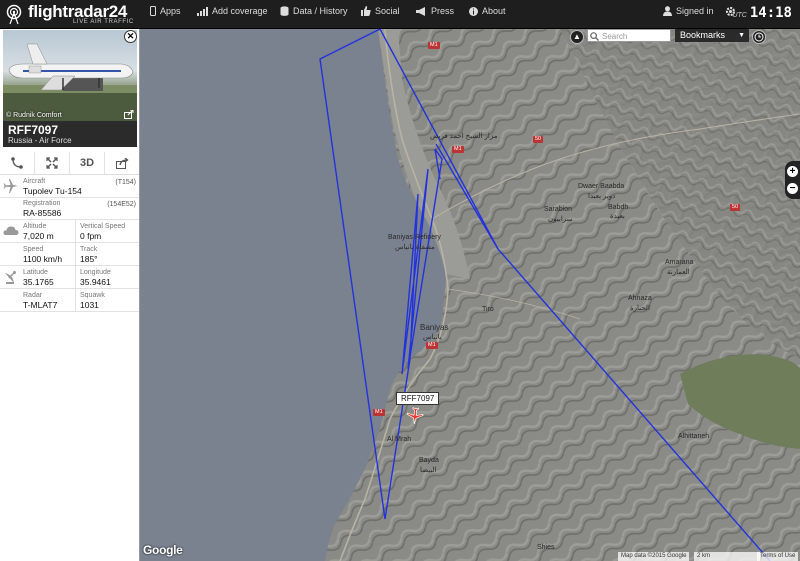 This screenshot has width=800, height=561. I want to click on route-icon, so click(17, 163).